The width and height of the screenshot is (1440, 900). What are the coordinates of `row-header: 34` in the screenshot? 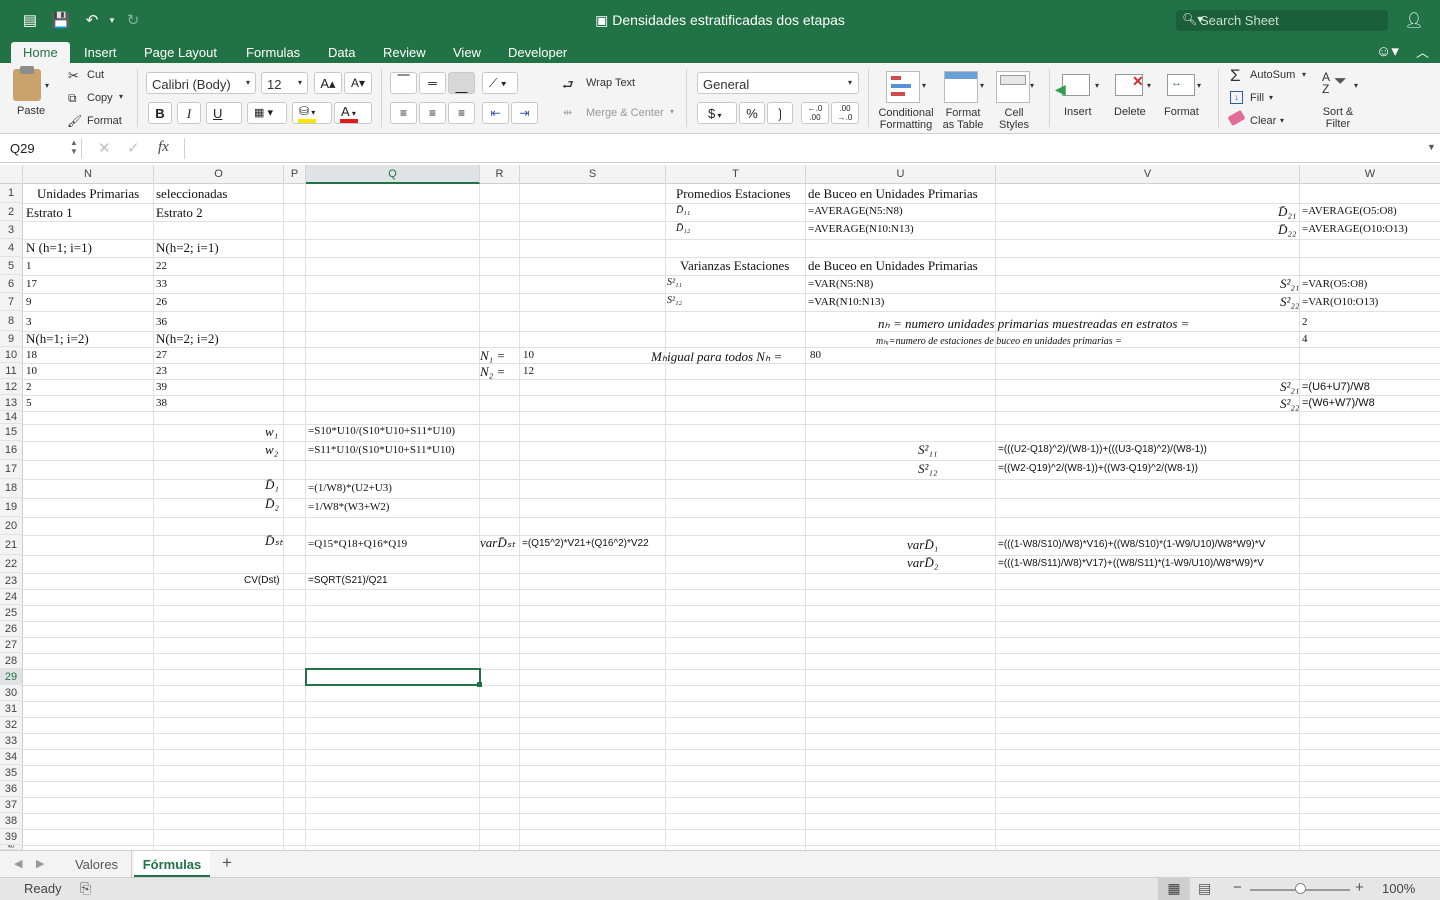 It's located at (11, 757).